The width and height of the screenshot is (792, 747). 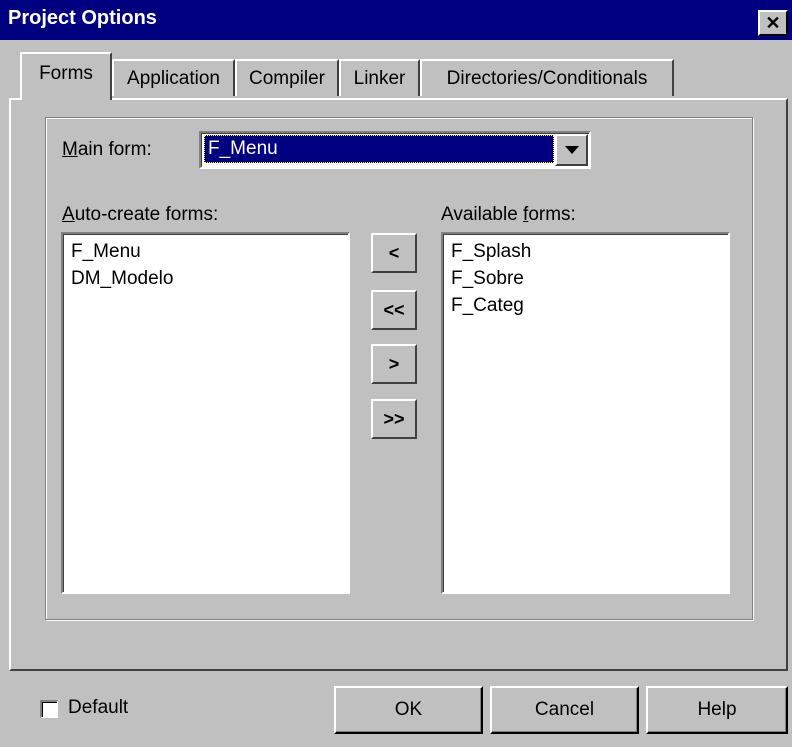 I want to click on ok-button: OK, so click(x=408, y=710).